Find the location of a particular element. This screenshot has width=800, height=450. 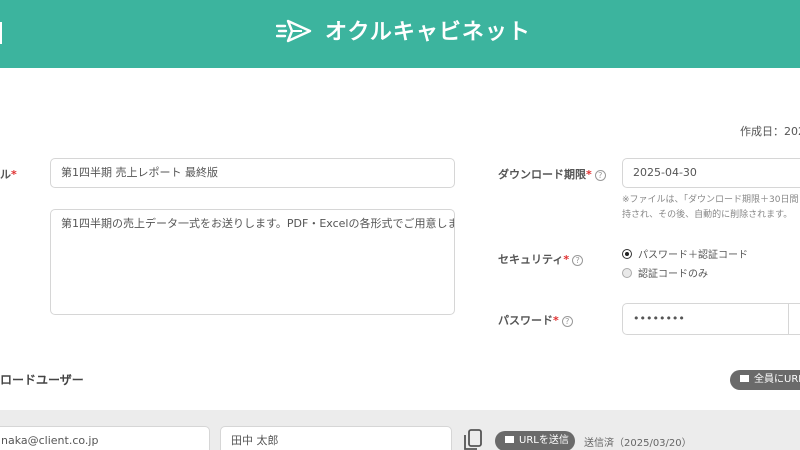

security-option-code-only: 認証コードのみ is located at coordinates (665, 272).